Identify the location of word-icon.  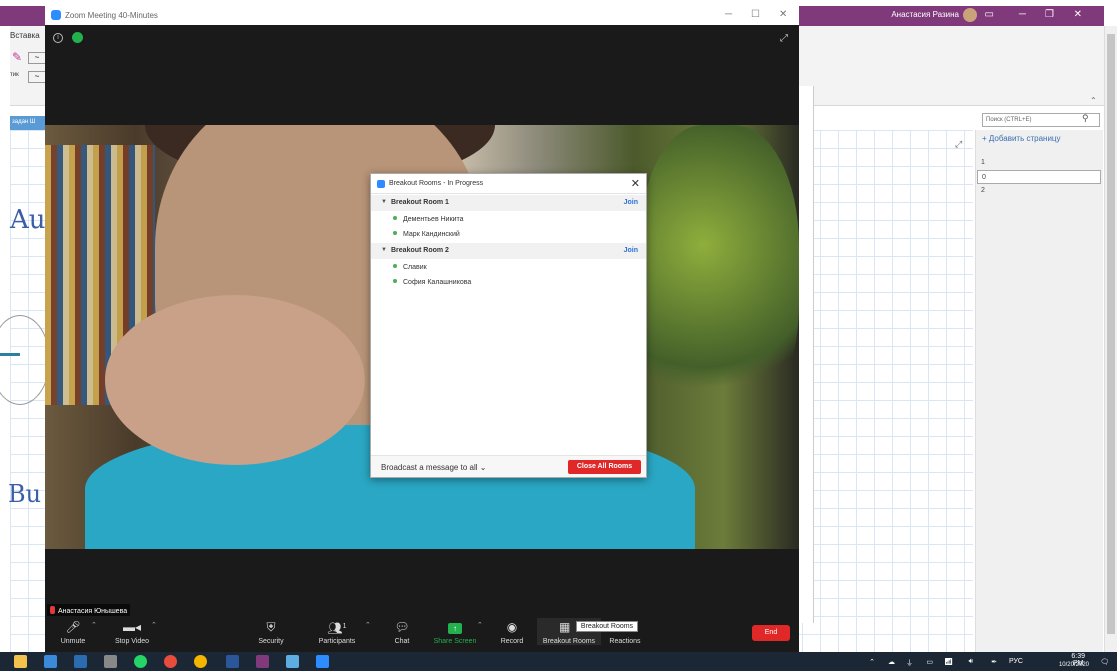
(232, 661).